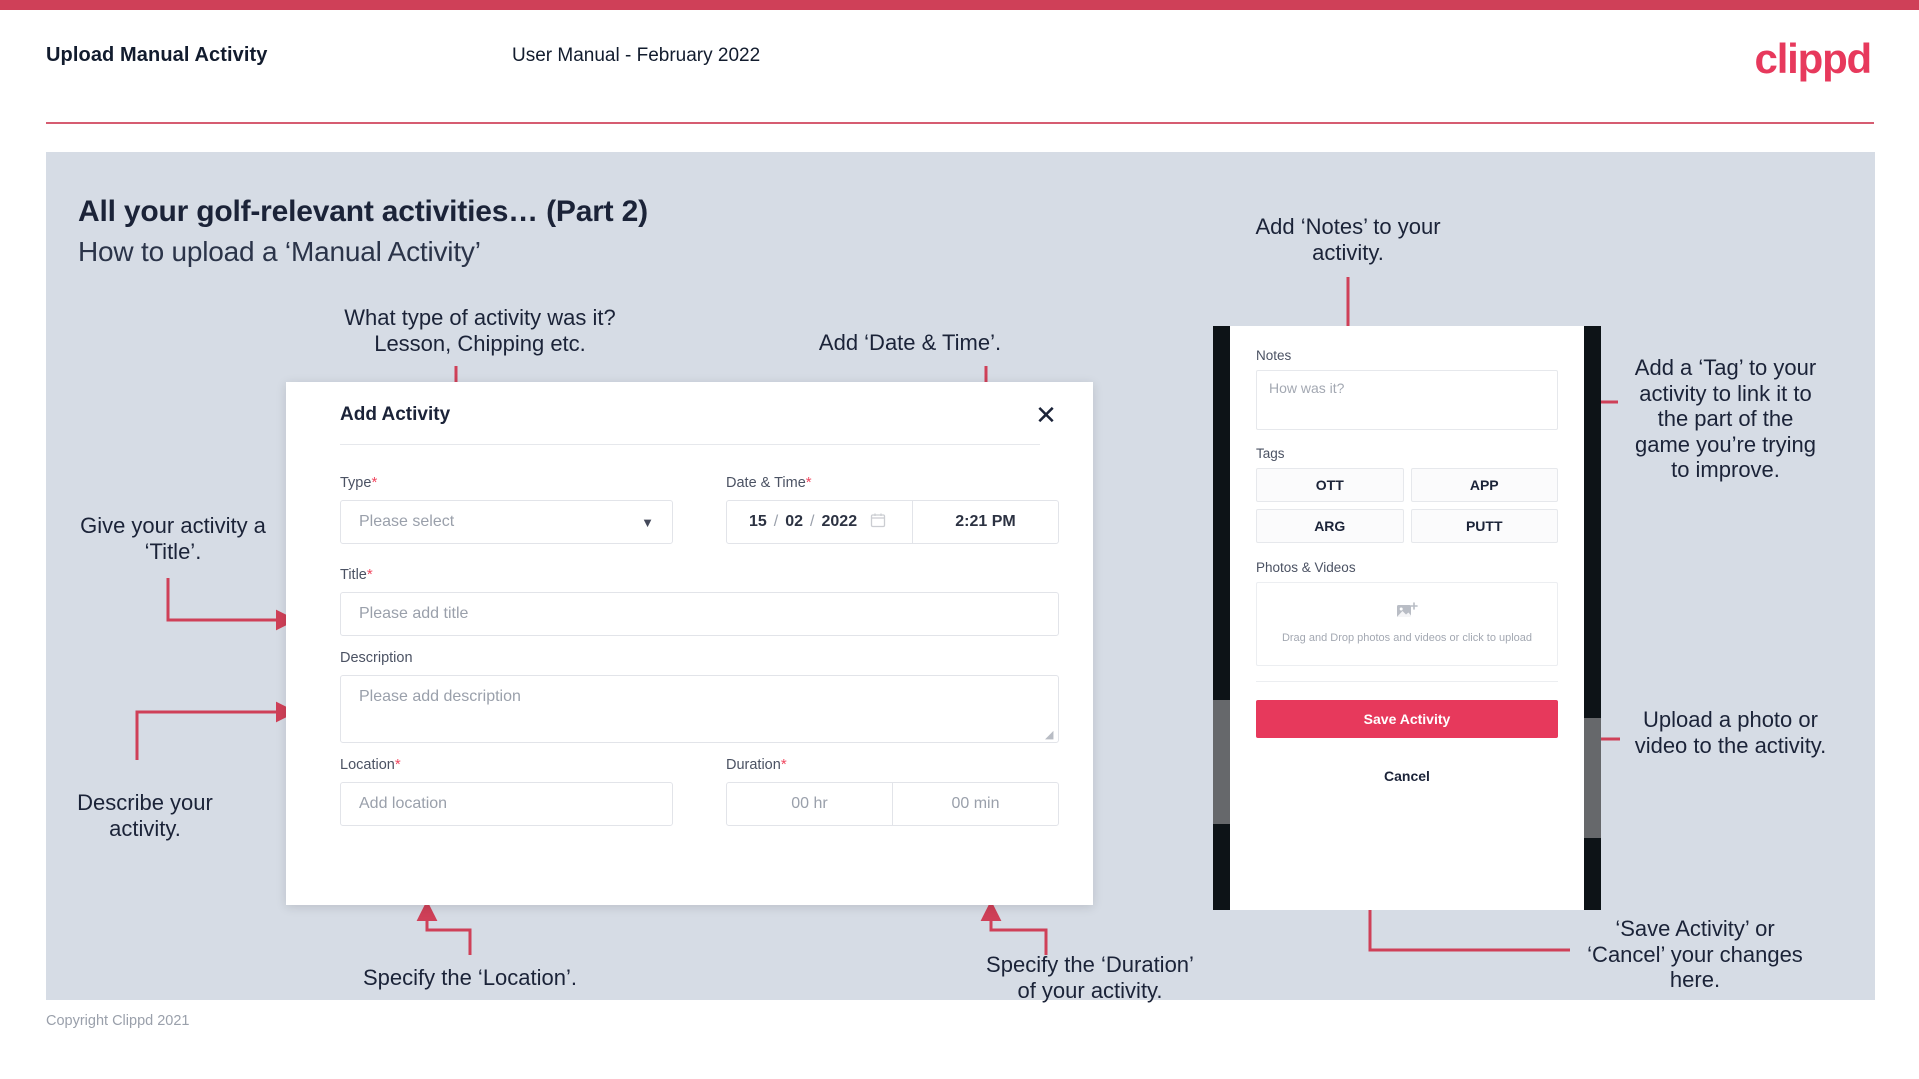 Image resolution: width=1919 pixels, height=1079 pixels. I want to click on phone-notes-value: How was it?, so click(1307, 388).